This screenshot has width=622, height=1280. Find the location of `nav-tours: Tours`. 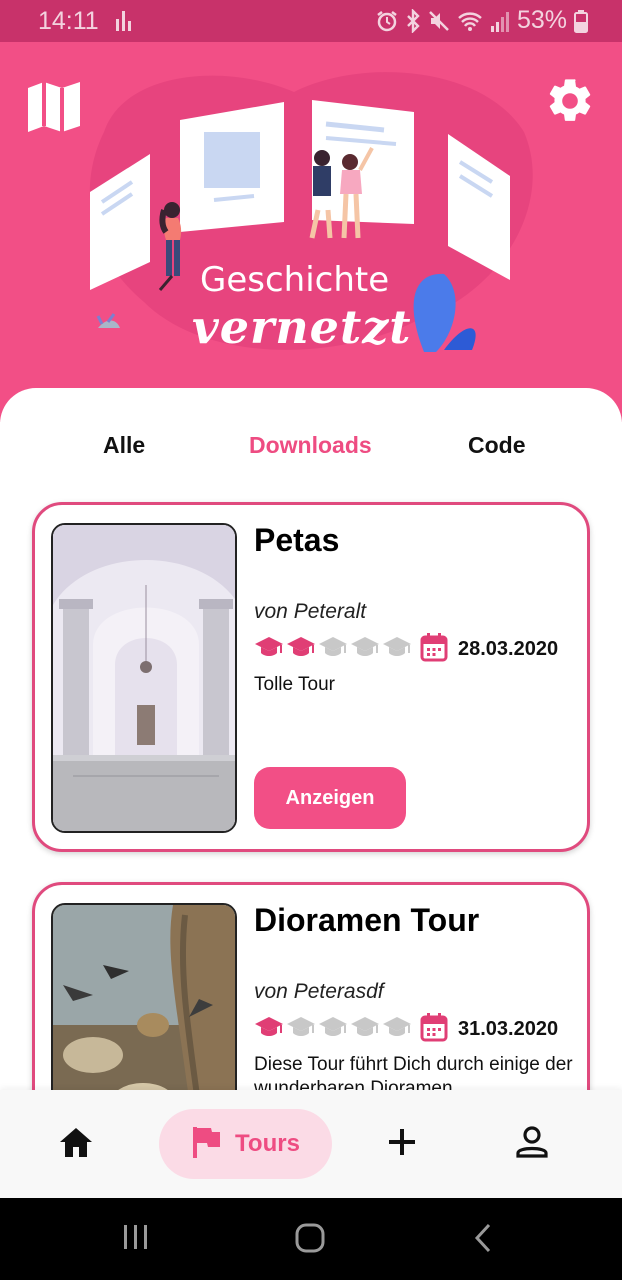

nav-tours: Tours is located at coordinates (245, 1144).